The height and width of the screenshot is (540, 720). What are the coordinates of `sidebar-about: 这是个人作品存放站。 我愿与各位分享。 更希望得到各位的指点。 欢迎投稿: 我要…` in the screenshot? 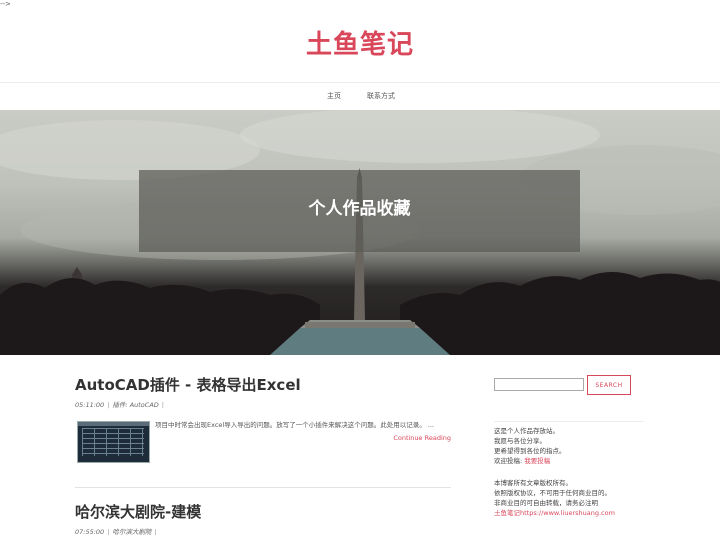 It's located at (530, 446).